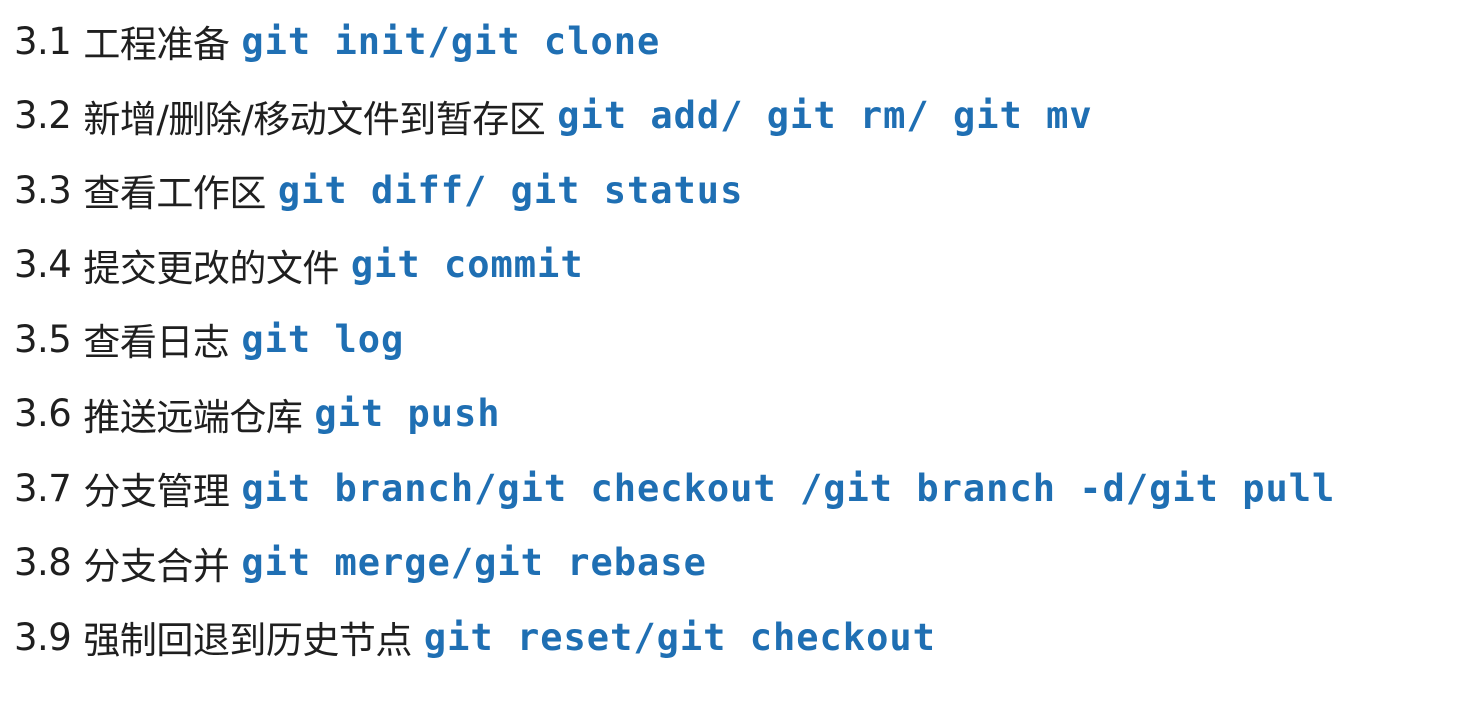 This screenshot has width=1474, height=718. What do you see at coordinates (174, 194) in the screenshot?
I see `item-label: 查看工作区` at bounding box center [174, 194].